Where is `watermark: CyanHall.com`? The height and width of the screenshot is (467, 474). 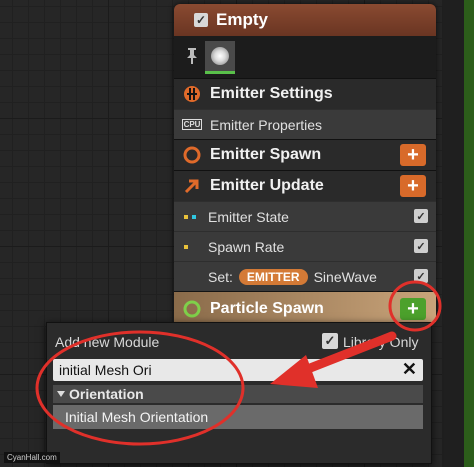
watermark: CyanHall.com is located at coordinates (32, 457).